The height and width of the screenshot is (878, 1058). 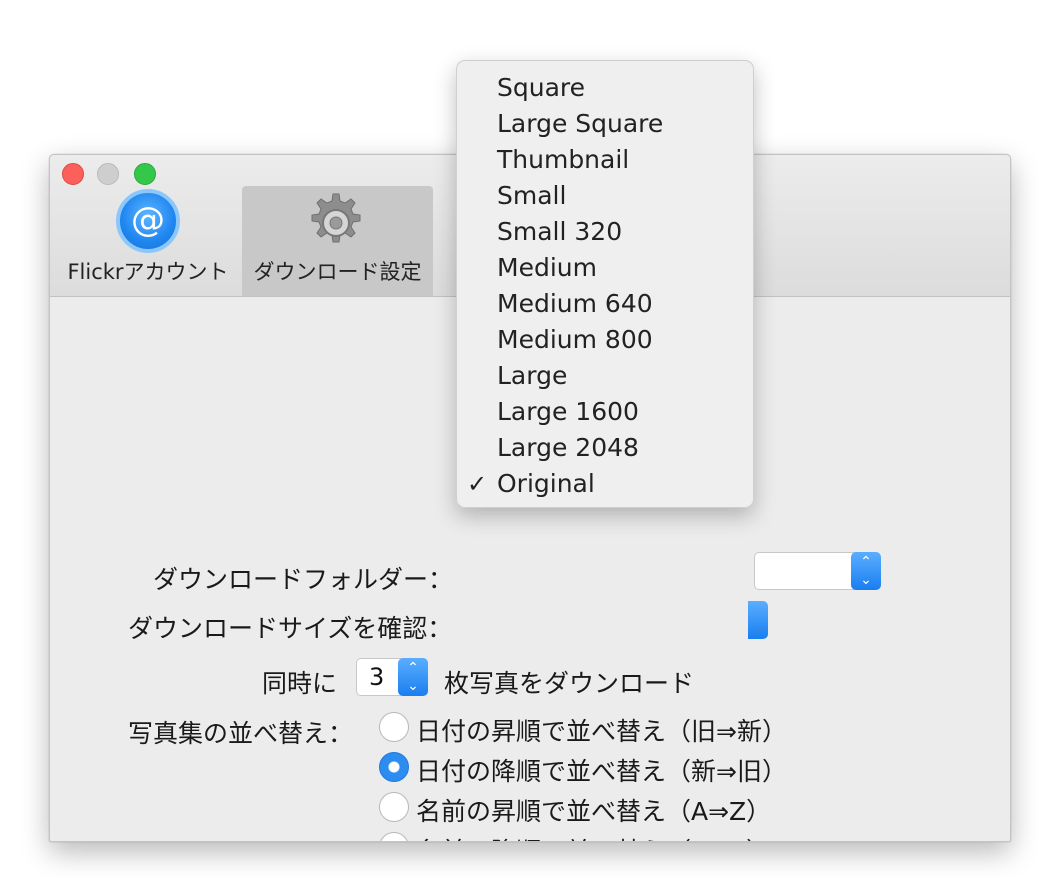 I want to click on sort-name-asc-radio, so click(x=394, y=807).